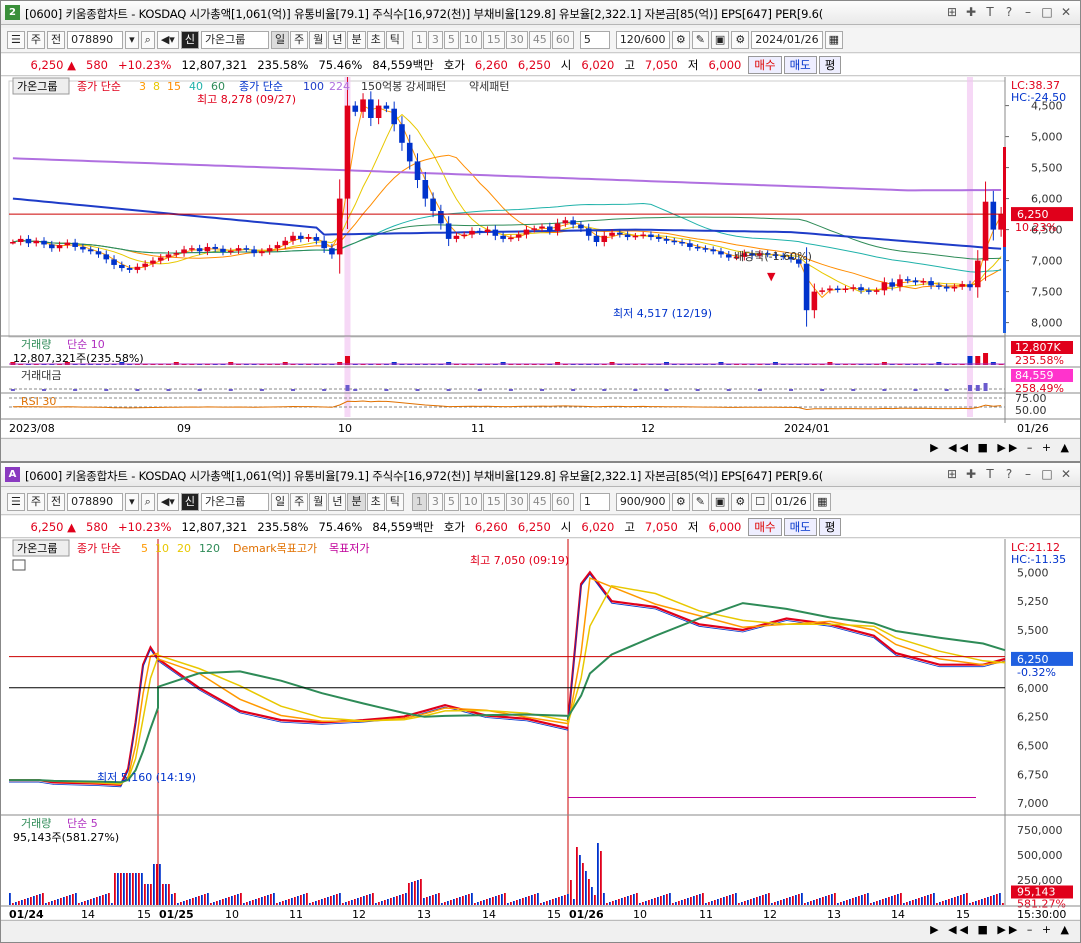 Image resolution: width=1081 pixels, height=943 pixels. Describe the element at coordinates (642, 40) in the screenshot. I see `count-input: 120/600` at that location.